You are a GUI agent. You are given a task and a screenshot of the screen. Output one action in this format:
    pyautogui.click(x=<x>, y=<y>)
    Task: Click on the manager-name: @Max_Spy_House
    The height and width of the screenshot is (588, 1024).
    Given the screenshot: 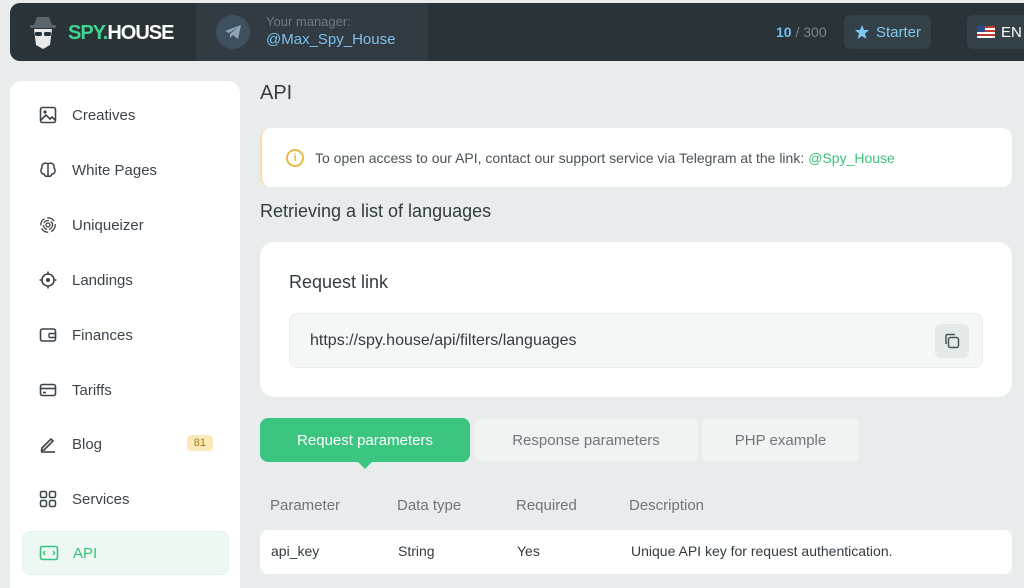 What is the action you would take?
    pyautogui.click(x=330, y=40)
    